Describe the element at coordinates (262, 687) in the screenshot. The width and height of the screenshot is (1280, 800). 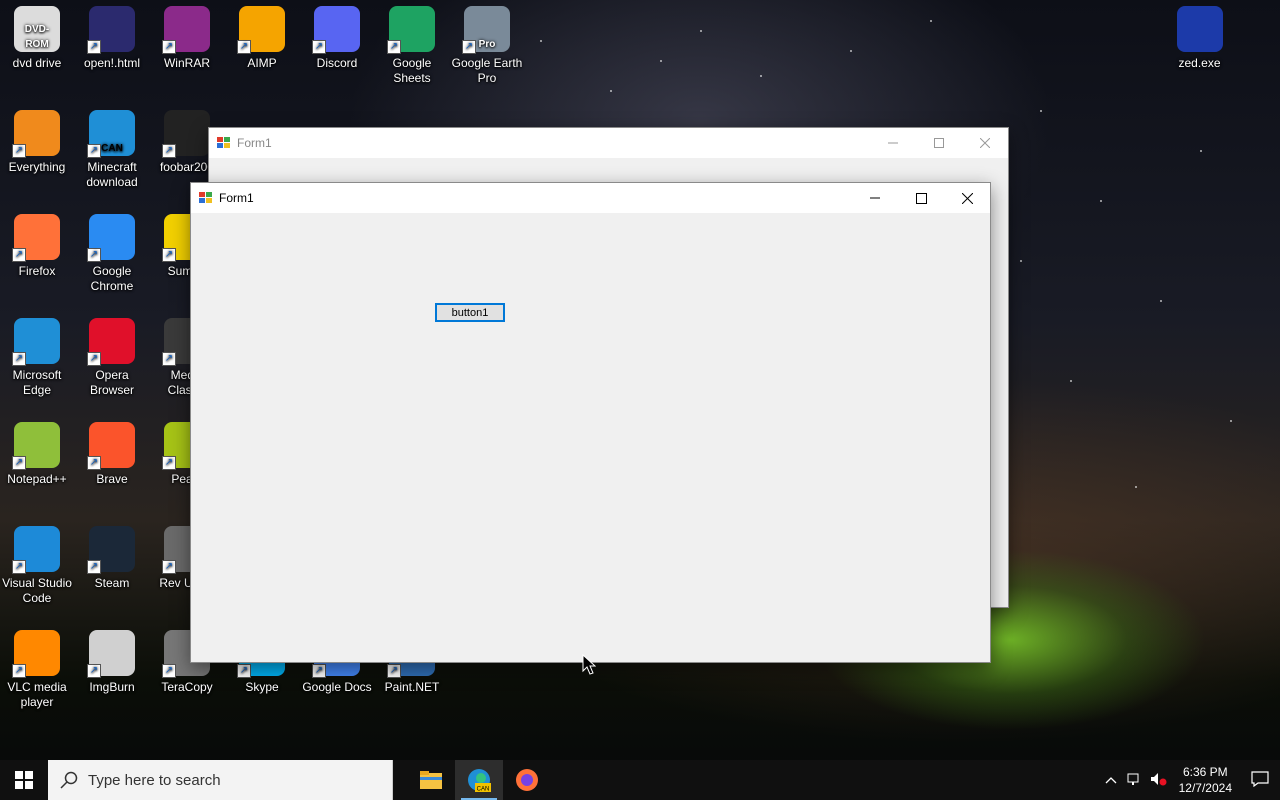
I see `desktop-icon-label: Skype` at that location.